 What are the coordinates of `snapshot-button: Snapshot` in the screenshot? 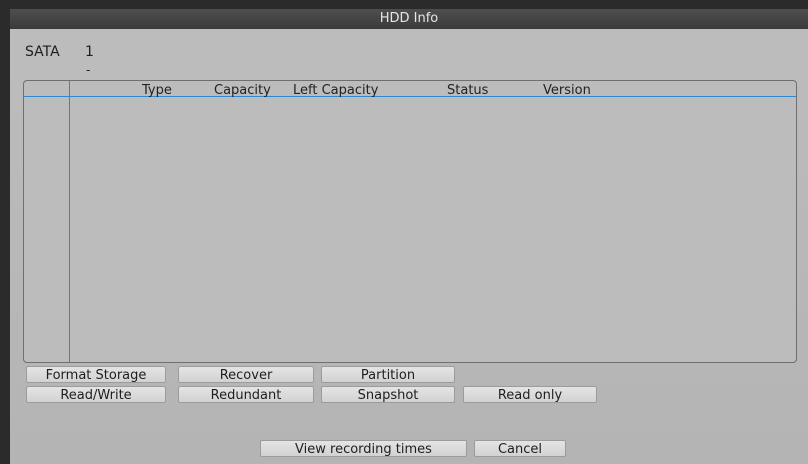 It's located at (388, 394).